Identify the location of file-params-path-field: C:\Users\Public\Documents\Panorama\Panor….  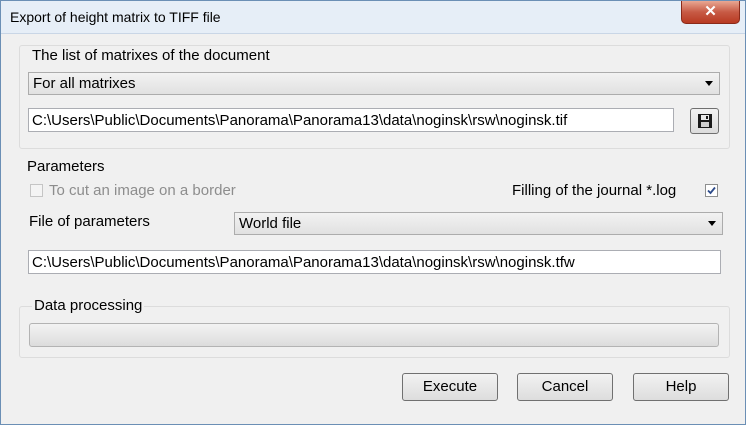
(374, 262).